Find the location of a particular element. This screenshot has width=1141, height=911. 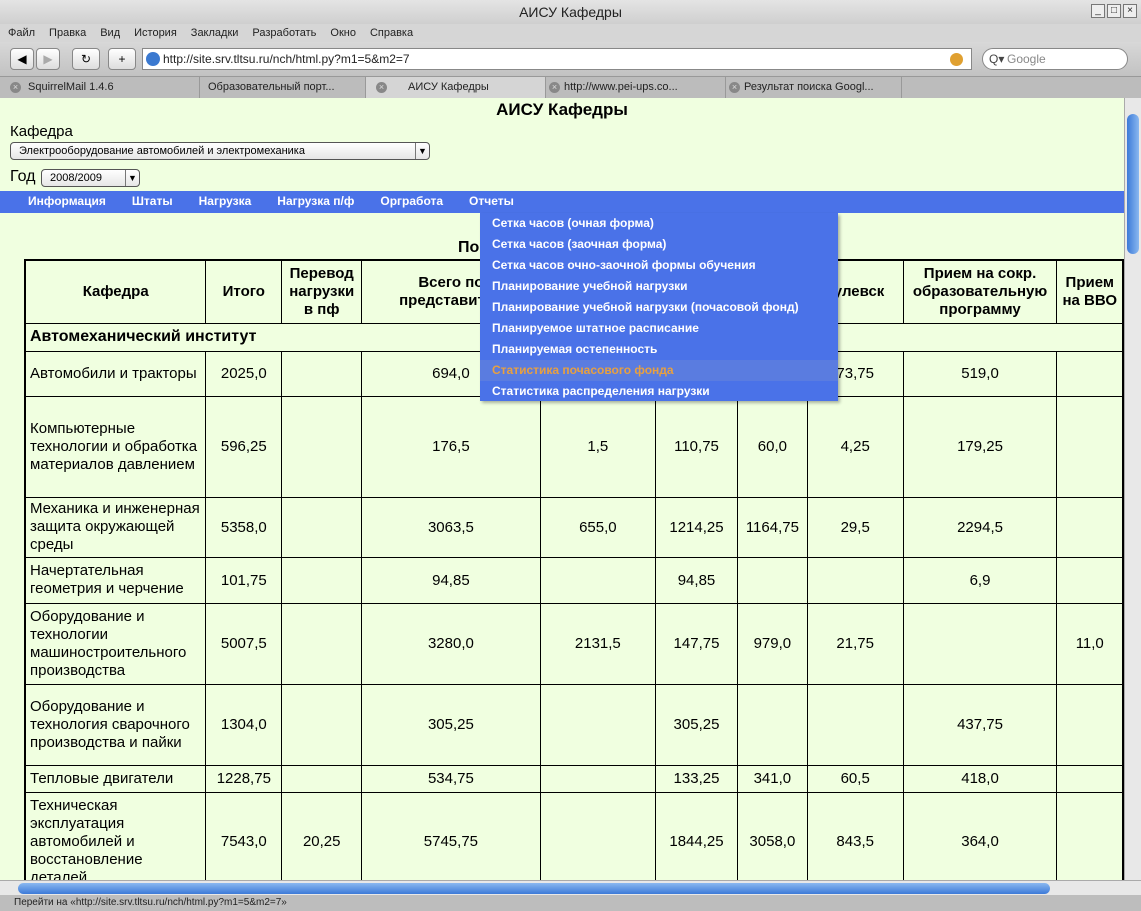

value-cell: 418,0 is located at coordinates (980, 778).